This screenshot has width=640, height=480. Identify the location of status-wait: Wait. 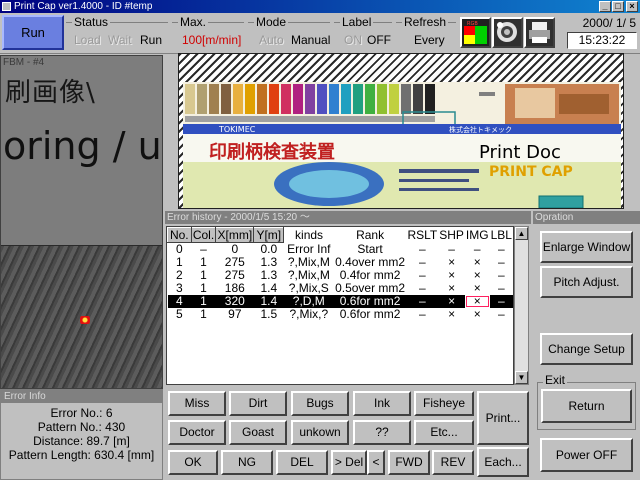
(120, 40).